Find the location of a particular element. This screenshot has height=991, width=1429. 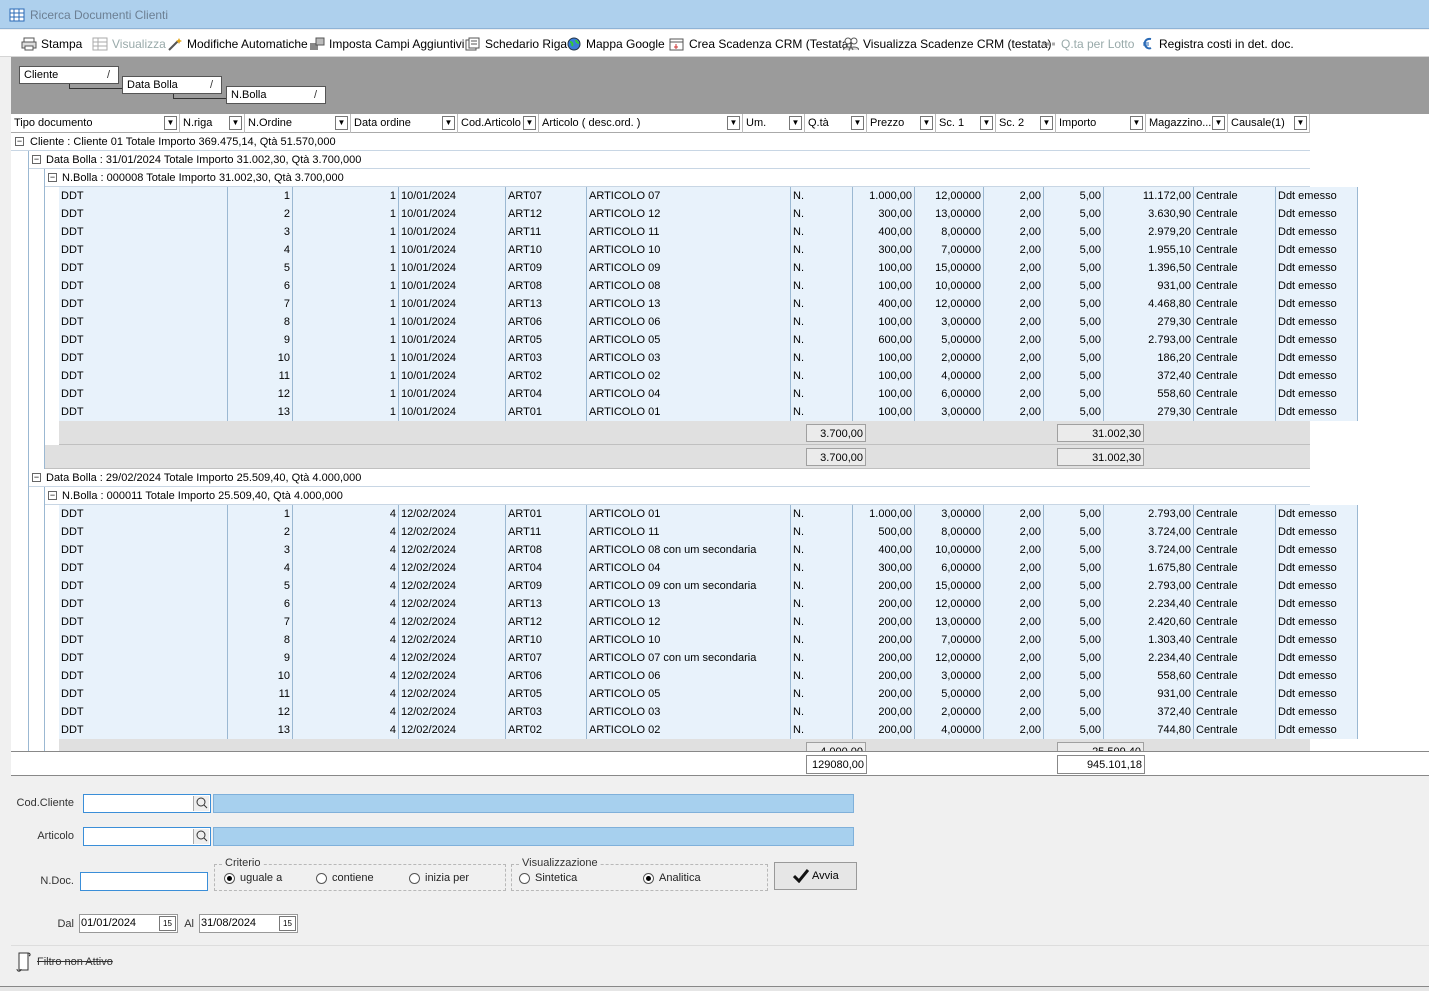

n-doc-input is located at coordinates (144, 881).